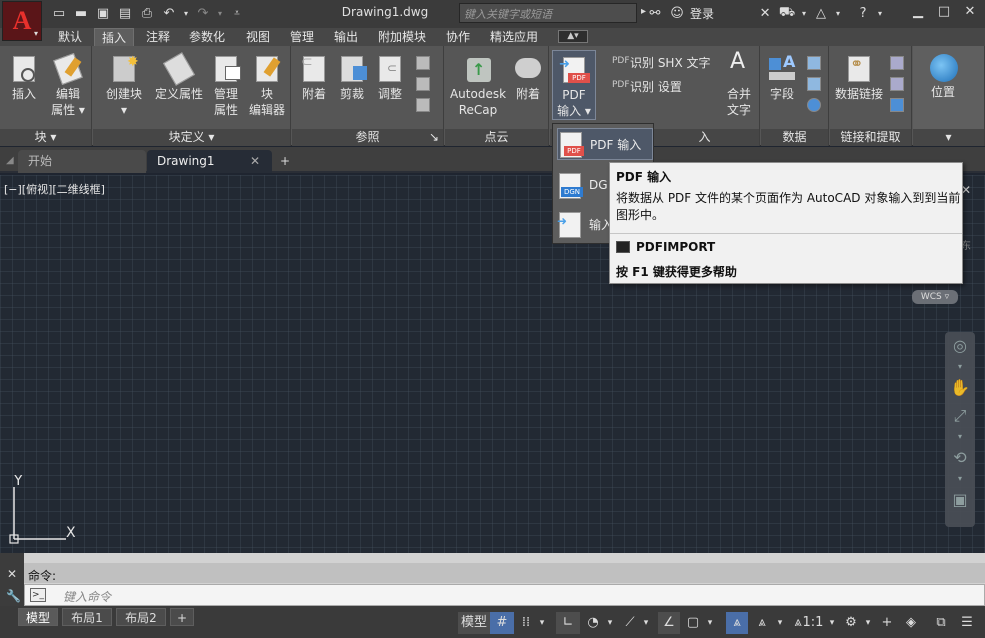 The height and width of the screenshot is (638, 985). What do you see at coordinates (762, 623) in the screenshot?
I see `auto-scale-icon: ⩓` at bounding box center [762, 623].